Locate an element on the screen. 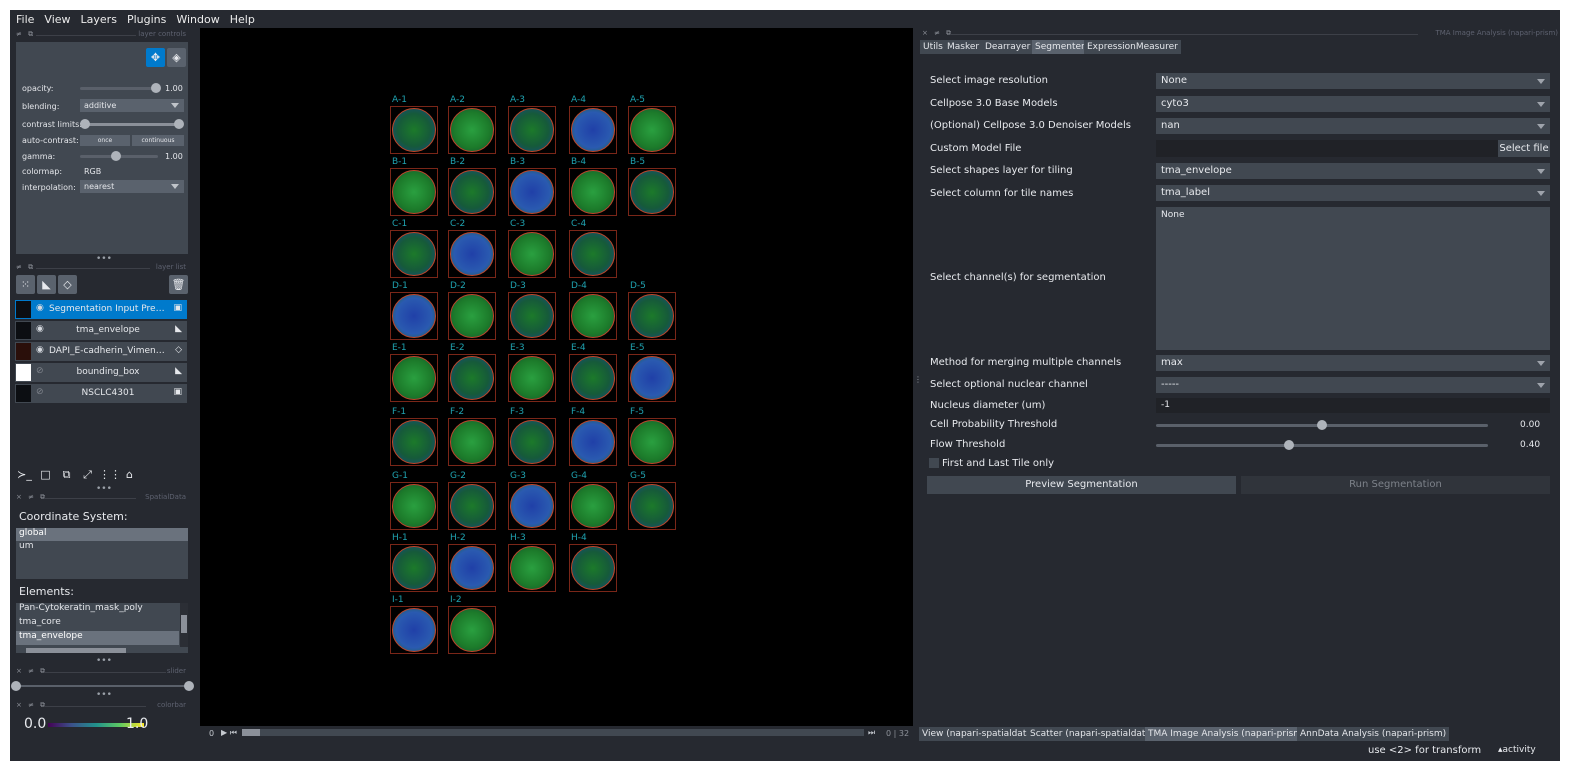 This screenshot has width=1570, height=771. tile-column-select: tma_label is located at coordinates (1353, 193).